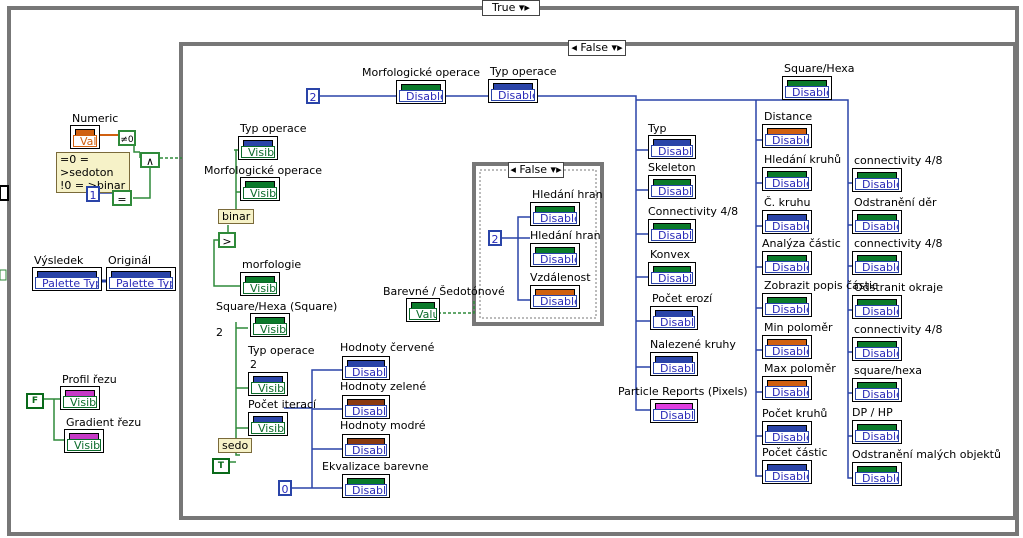 Image resolution: width=1023 pixels, height=538 pixels. I want to click on col-c-node-5: Disabled, so click(877, 390).